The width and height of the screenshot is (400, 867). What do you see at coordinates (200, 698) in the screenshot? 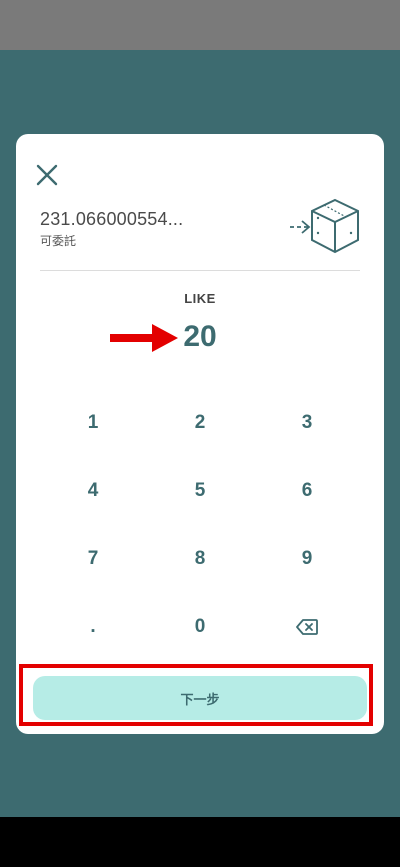
I see `next-button: 下一步` at bounding box center [200, 698].